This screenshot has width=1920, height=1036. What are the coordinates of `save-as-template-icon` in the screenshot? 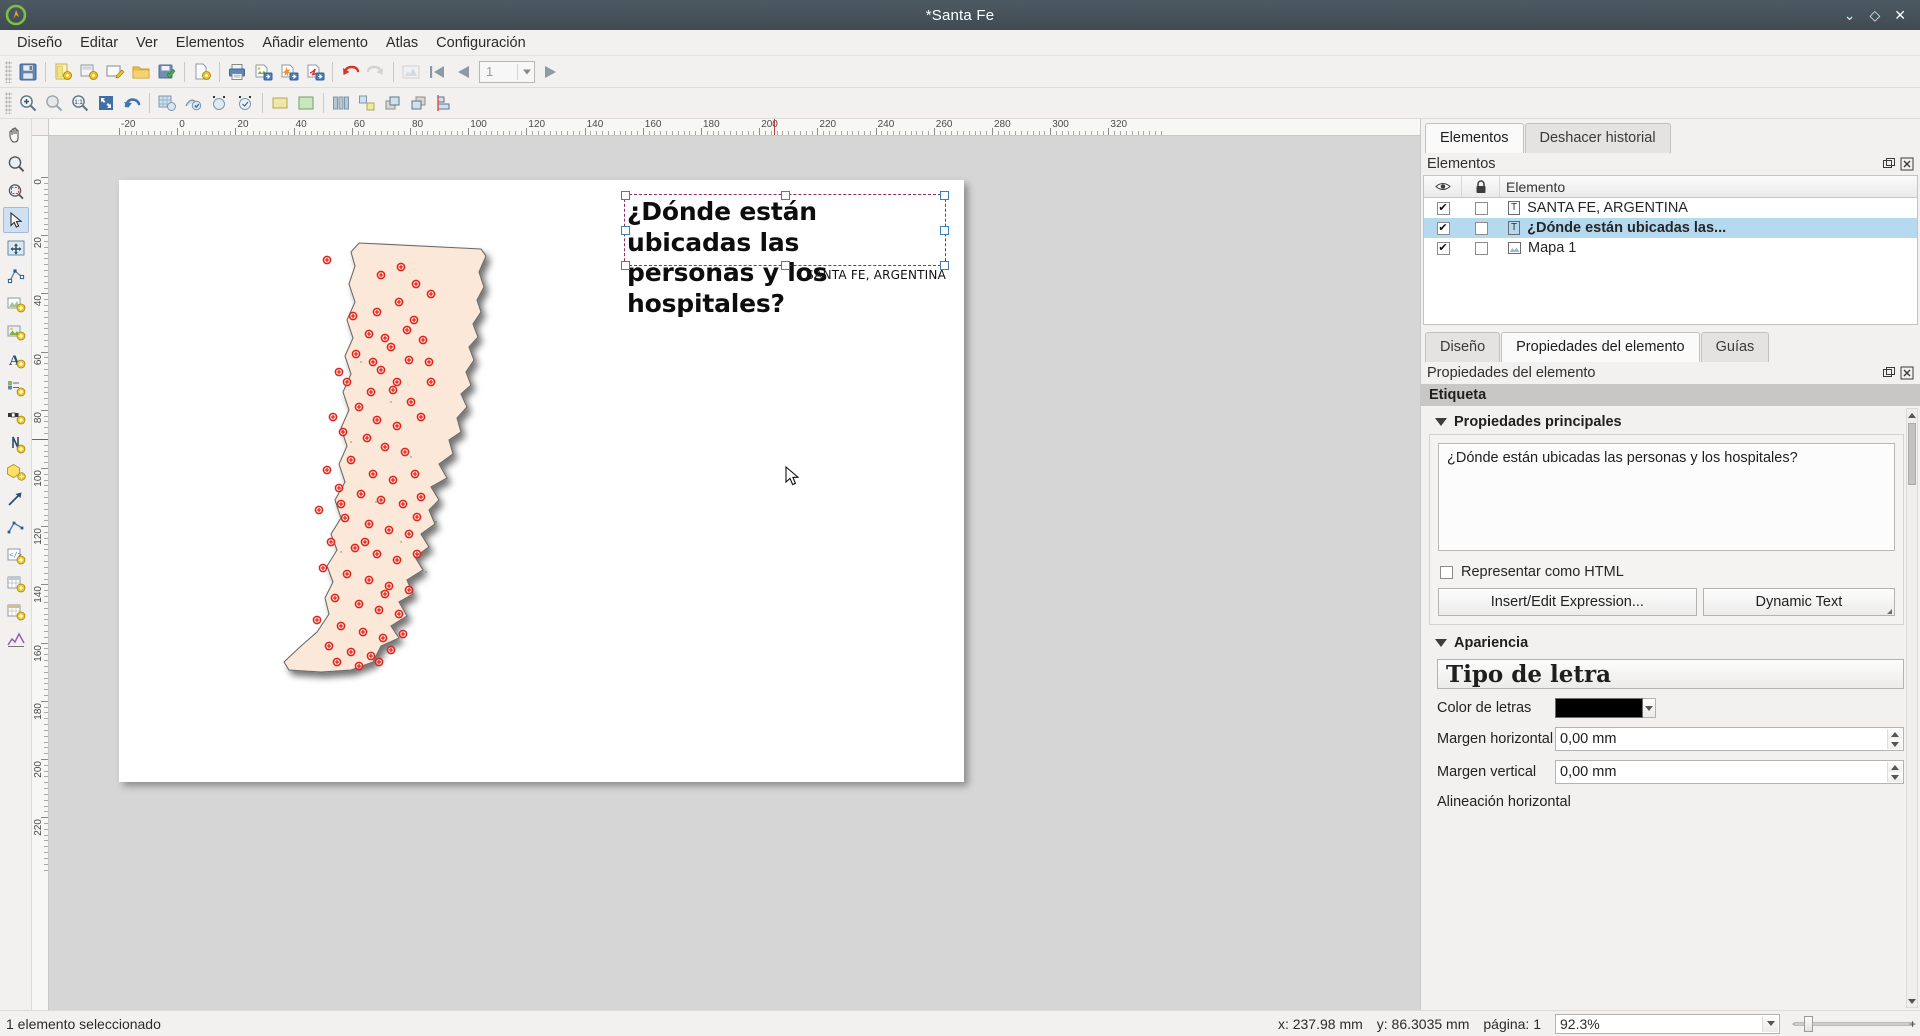 It's located at (167, 72).